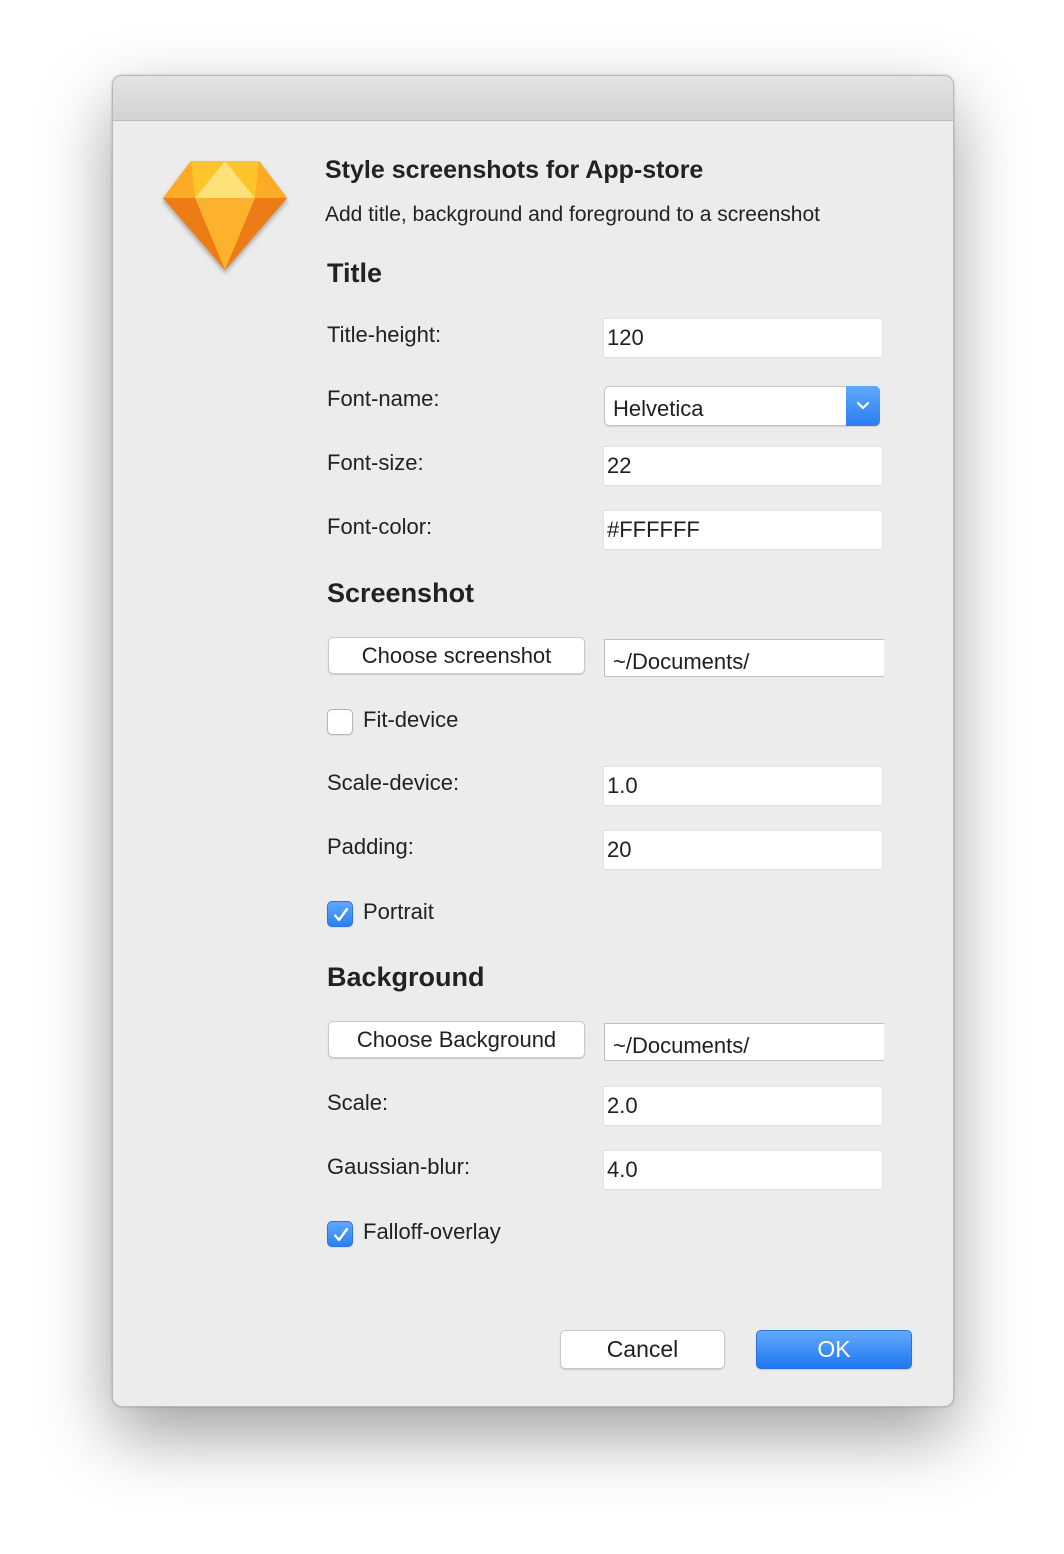 This screenshot has height=1554, width=1064. I want to click on portrait-checkbox, so click(340, 914).